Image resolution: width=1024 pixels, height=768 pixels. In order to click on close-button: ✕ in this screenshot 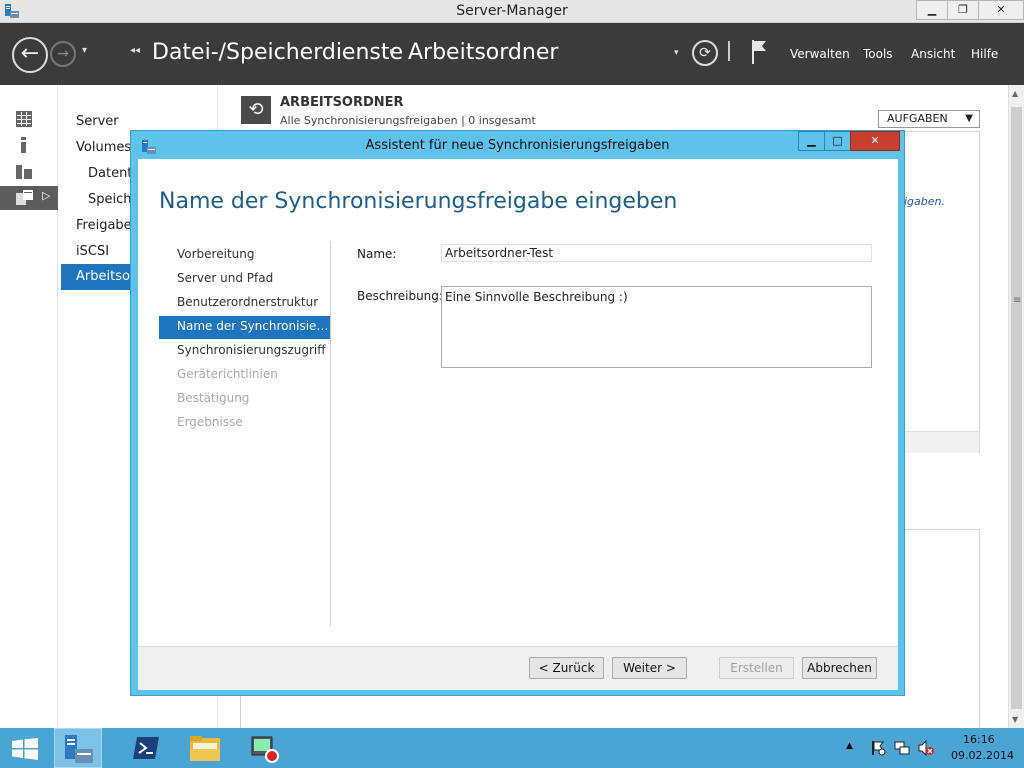, I will do `click(1001, 10)`.